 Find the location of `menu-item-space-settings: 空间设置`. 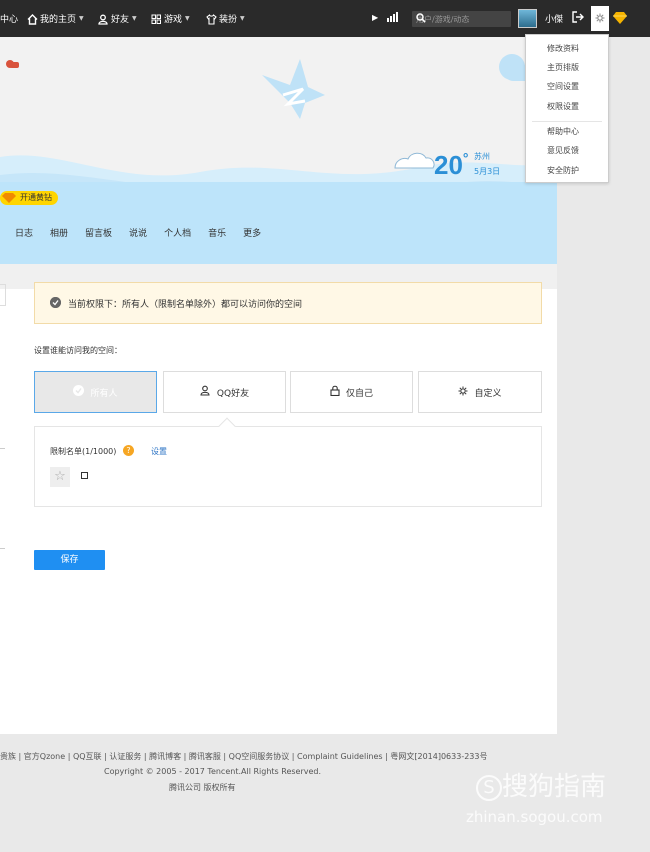

menu-item-space-settings: 空间设置 is located at coordinates (563, 86).